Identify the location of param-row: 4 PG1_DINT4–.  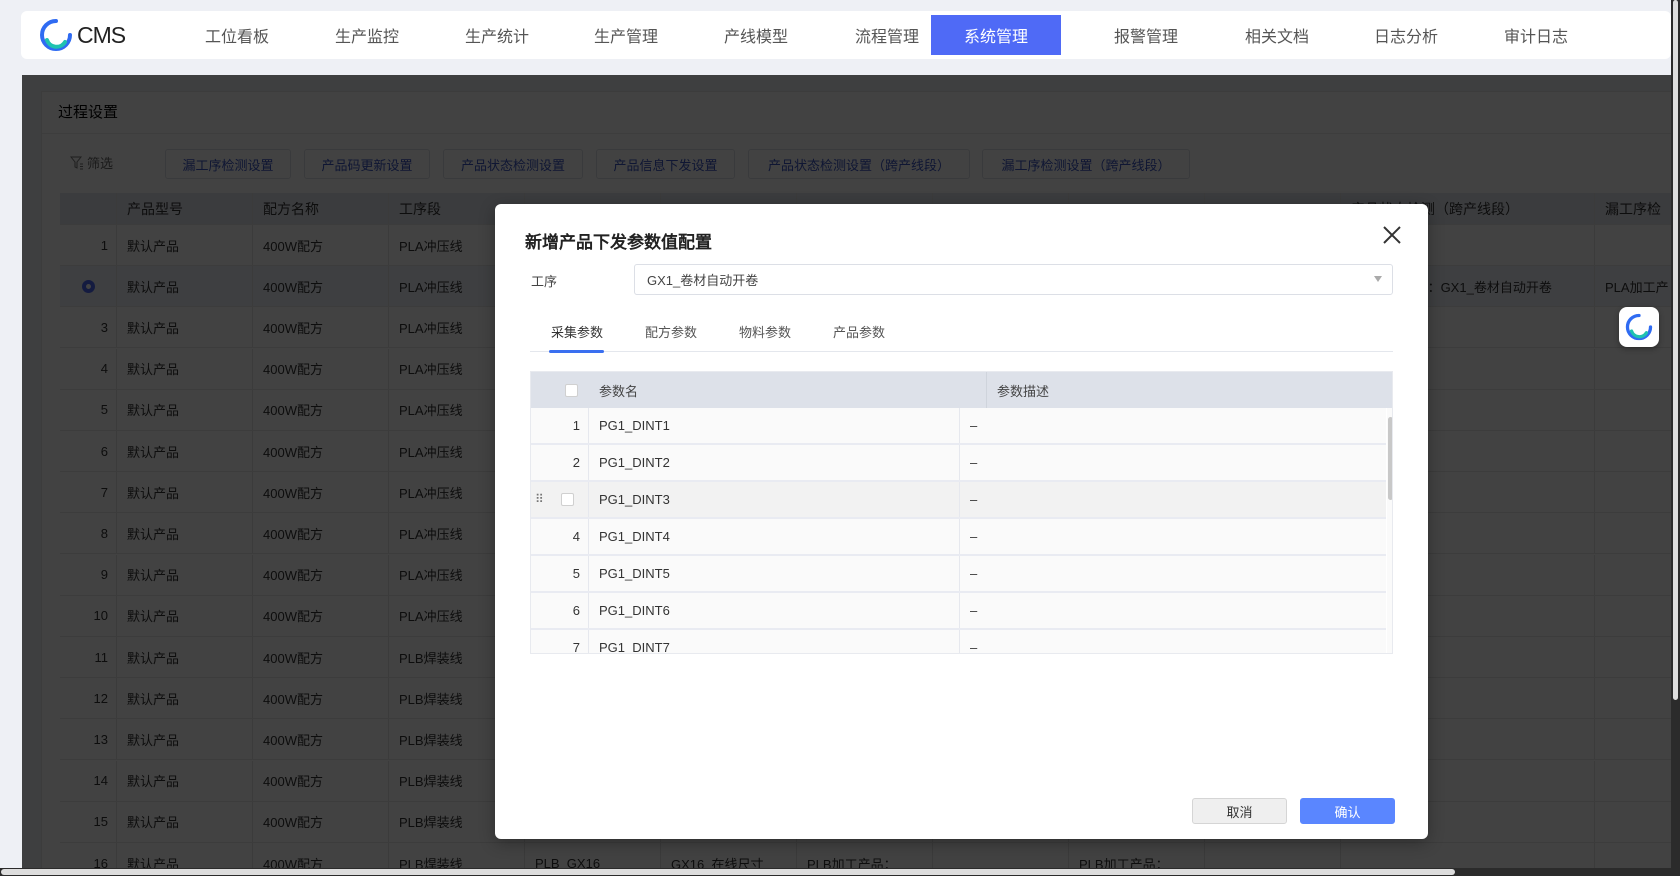
(958, 537).